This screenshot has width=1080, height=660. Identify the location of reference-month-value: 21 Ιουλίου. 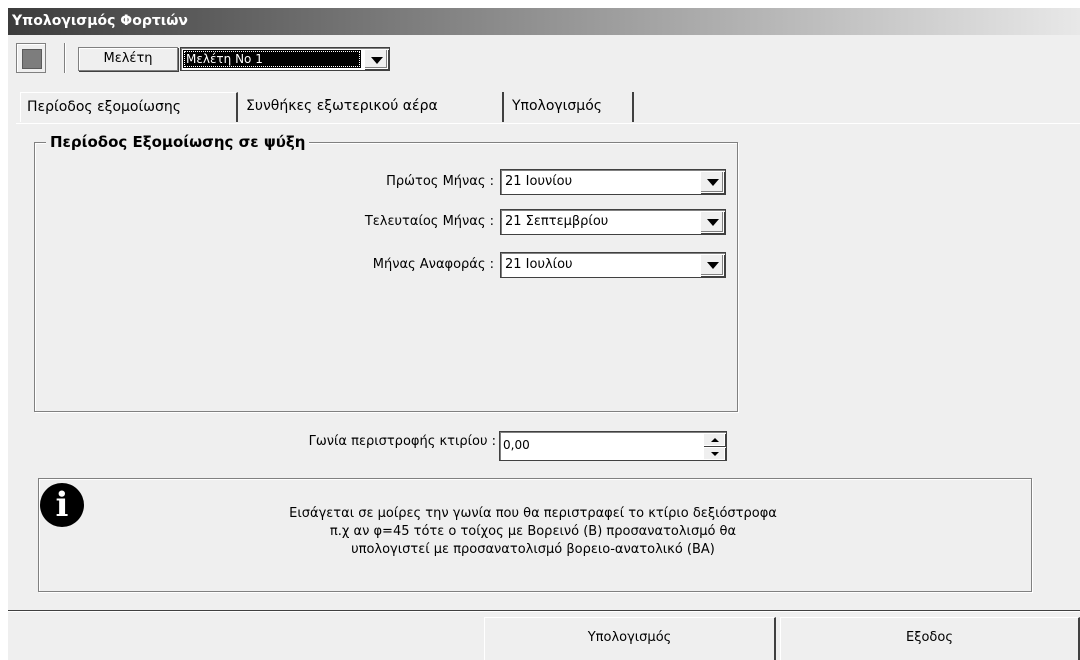
(539, 264).